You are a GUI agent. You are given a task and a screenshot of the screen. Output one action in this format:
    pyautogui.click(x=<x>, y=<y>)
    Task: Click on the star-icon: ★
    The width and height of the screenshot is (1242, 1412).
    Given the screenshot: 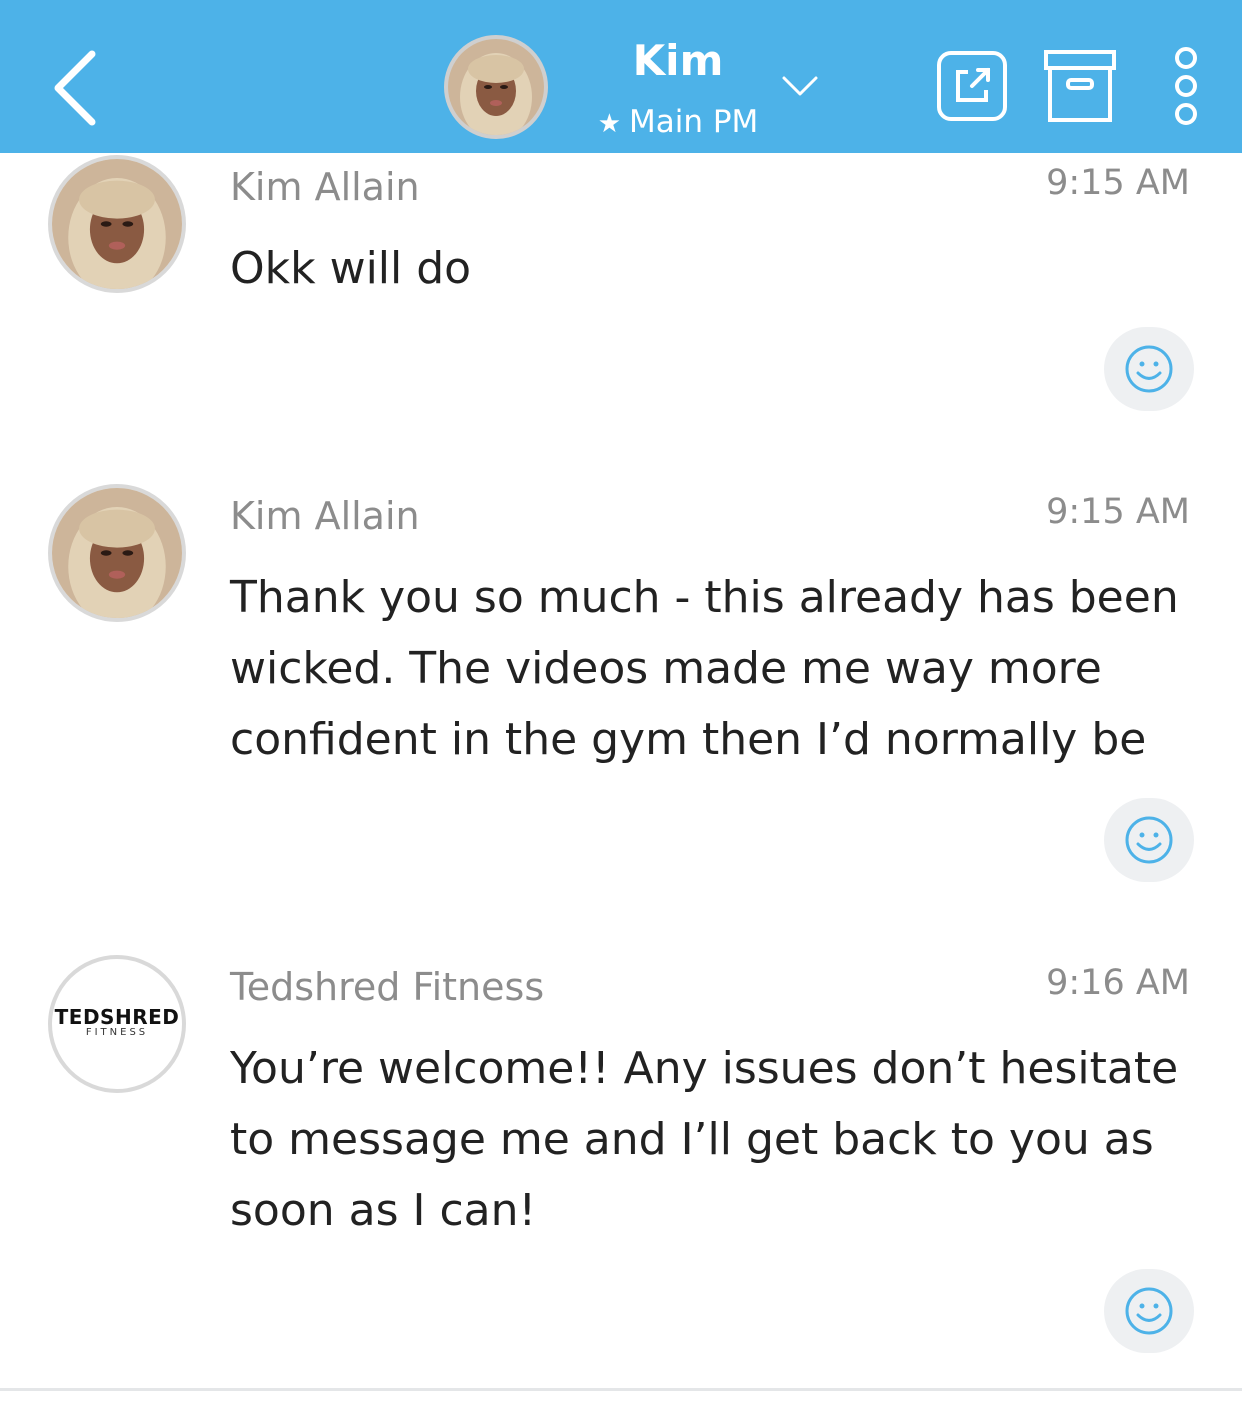 What is the action you would take?
    pyautogui.click(x=609, y=124)
    